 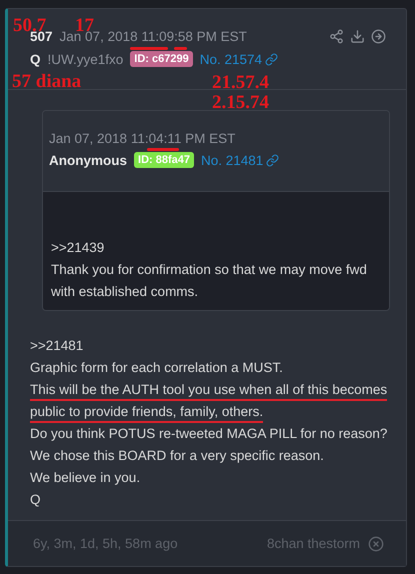 I want to click on quote-date: Jan 07, 2018 11:04:11 PM EST, so click(x=142, y=138).